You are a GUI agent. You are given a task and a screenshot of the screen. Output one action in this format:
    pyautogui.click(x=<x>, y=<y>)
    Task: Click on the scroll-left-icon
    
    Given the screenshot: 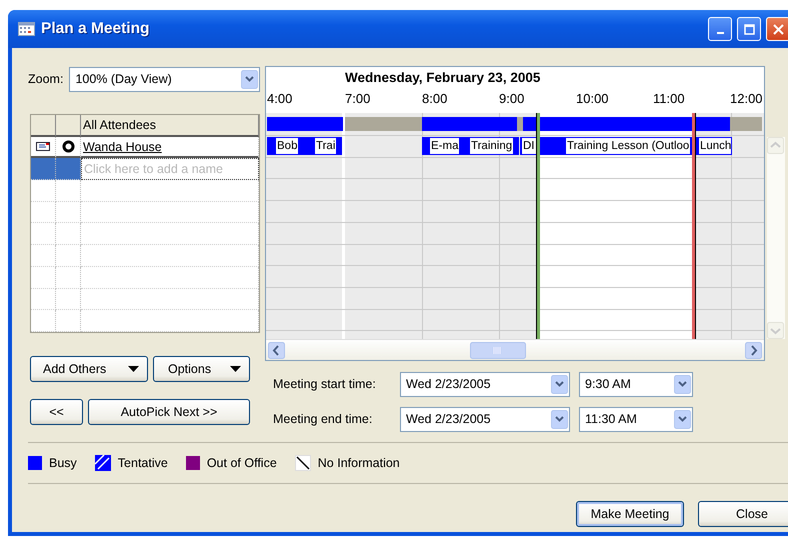 What is the action you would take?
    pyautogui.click(x=276, y=350)
    